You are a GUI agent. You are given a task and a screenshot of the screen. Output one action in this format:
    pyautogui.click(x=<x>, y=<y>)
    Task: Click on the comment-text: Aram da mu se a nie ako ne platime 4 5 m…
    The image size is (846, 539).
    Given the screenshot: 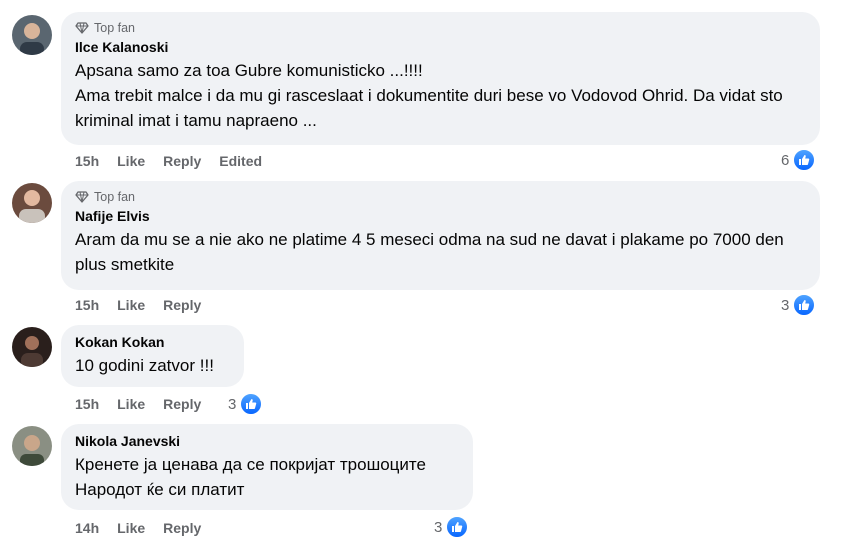 What is the action you would take?
    pyautogui.click(x=432, y=252)
    